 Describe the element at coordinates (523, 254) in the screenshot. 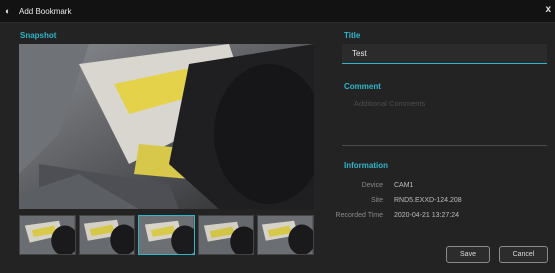

I see `cancel-button: Cancel` at that location.